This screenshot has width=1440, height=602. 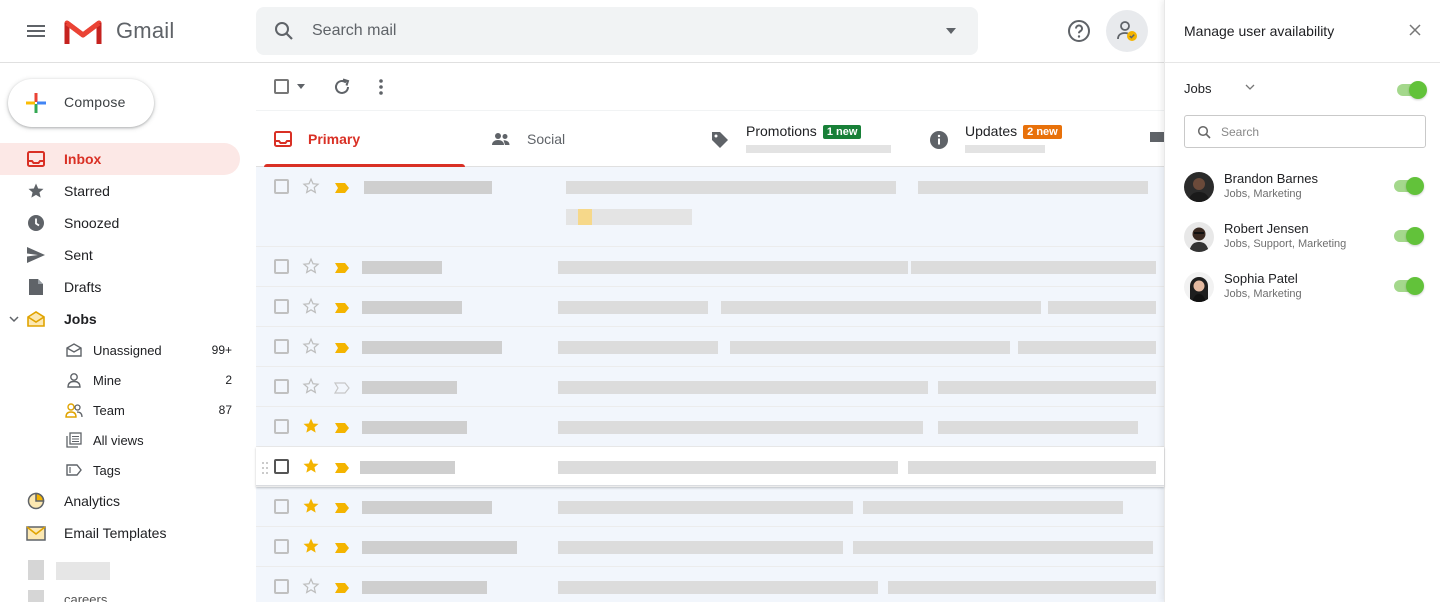 What do you see at coordinates (120, 319) in the screenshot?
I see `sidebar-item-jobs: Jobs` at bounding box center [120, 319].